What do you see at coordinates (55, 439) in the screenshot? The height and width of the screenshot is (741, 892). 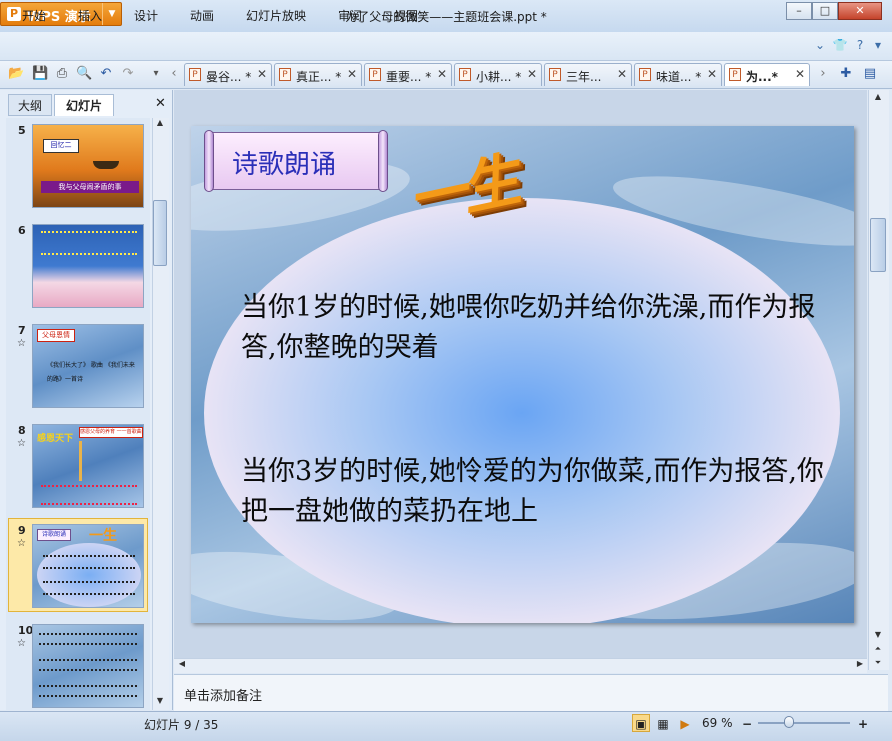 I see `thumb-title: 感恩天下` at bounding box center [55, 439].